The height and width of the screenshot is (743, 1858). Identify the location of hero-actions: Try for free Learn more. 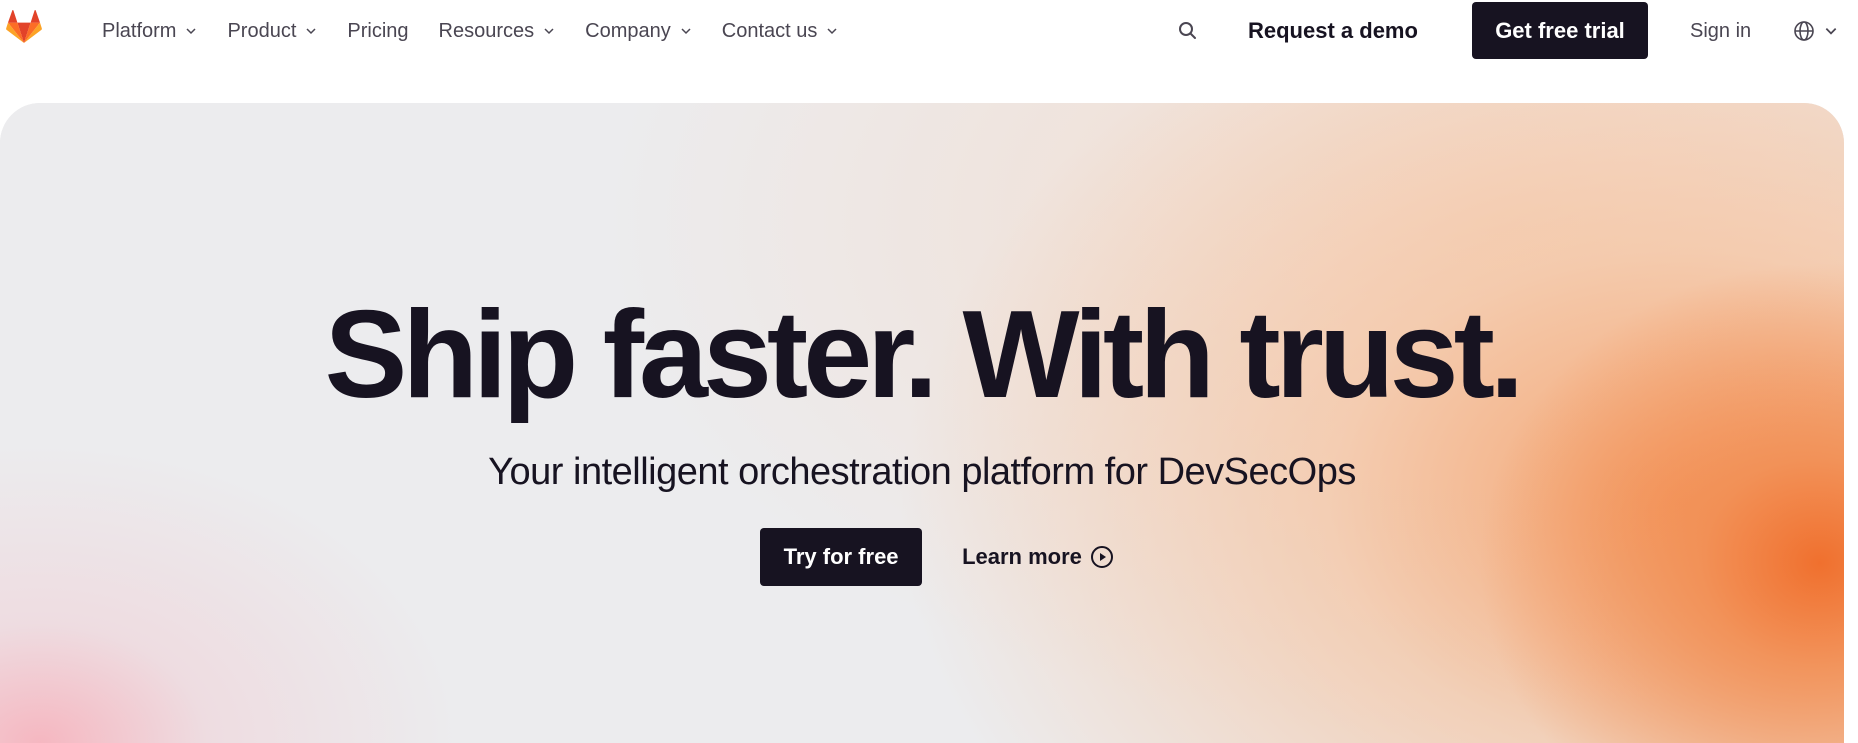
(922, 557).